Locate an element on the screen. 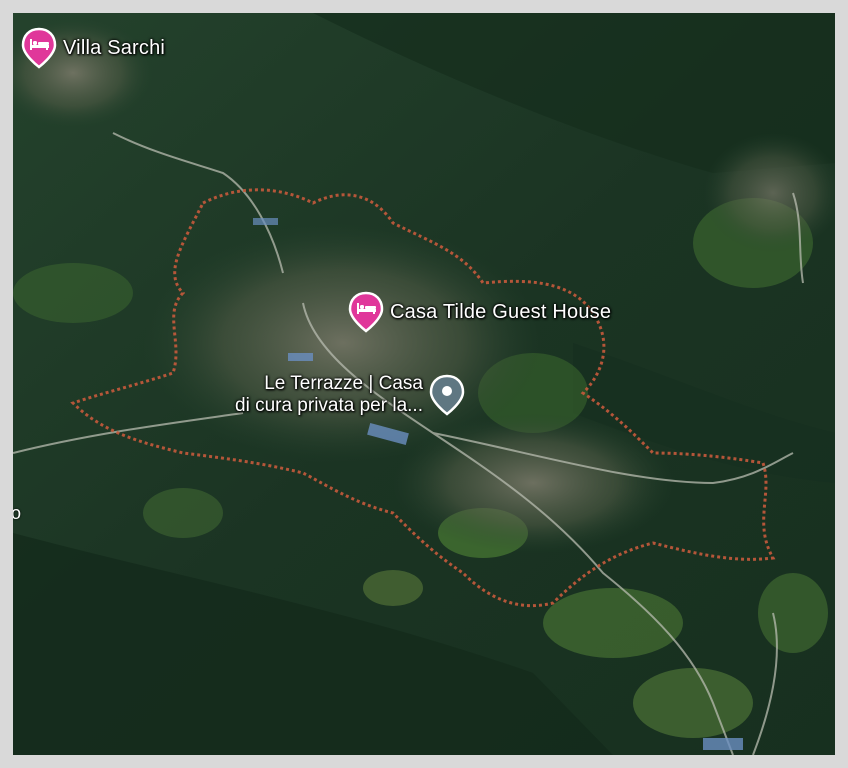 Image resolution: width=848 pixels, height=768 pixels. poi-villa-sarchi: Villa Sarchi is located at coordinates (93, 48).